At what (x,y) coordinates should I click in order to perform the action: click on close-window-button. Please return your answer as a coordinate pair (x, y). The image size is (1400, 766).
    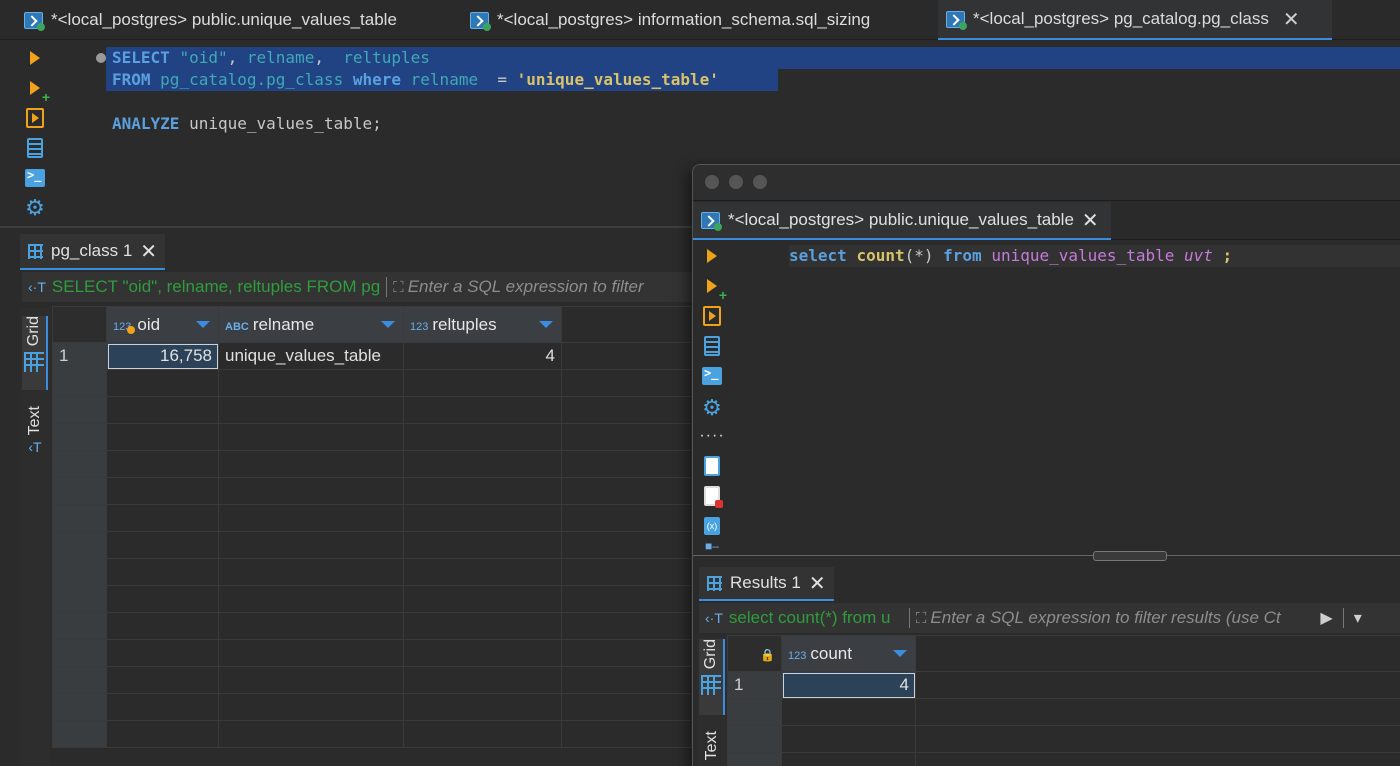
    Looking at the image, I should click on (712, 182).